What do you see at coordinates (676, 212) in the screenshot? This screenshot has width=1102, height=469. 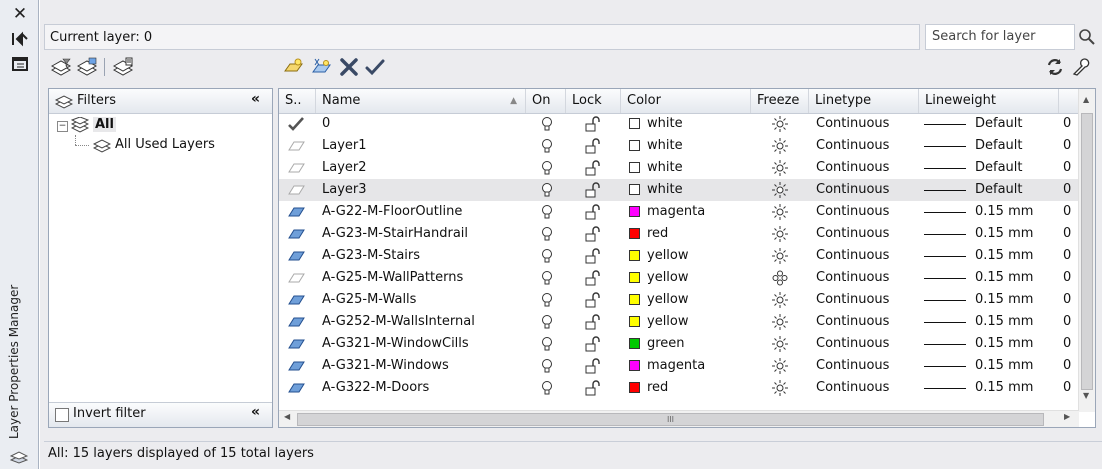 I see `color-name: magenta` at bounding box center [676, 212].